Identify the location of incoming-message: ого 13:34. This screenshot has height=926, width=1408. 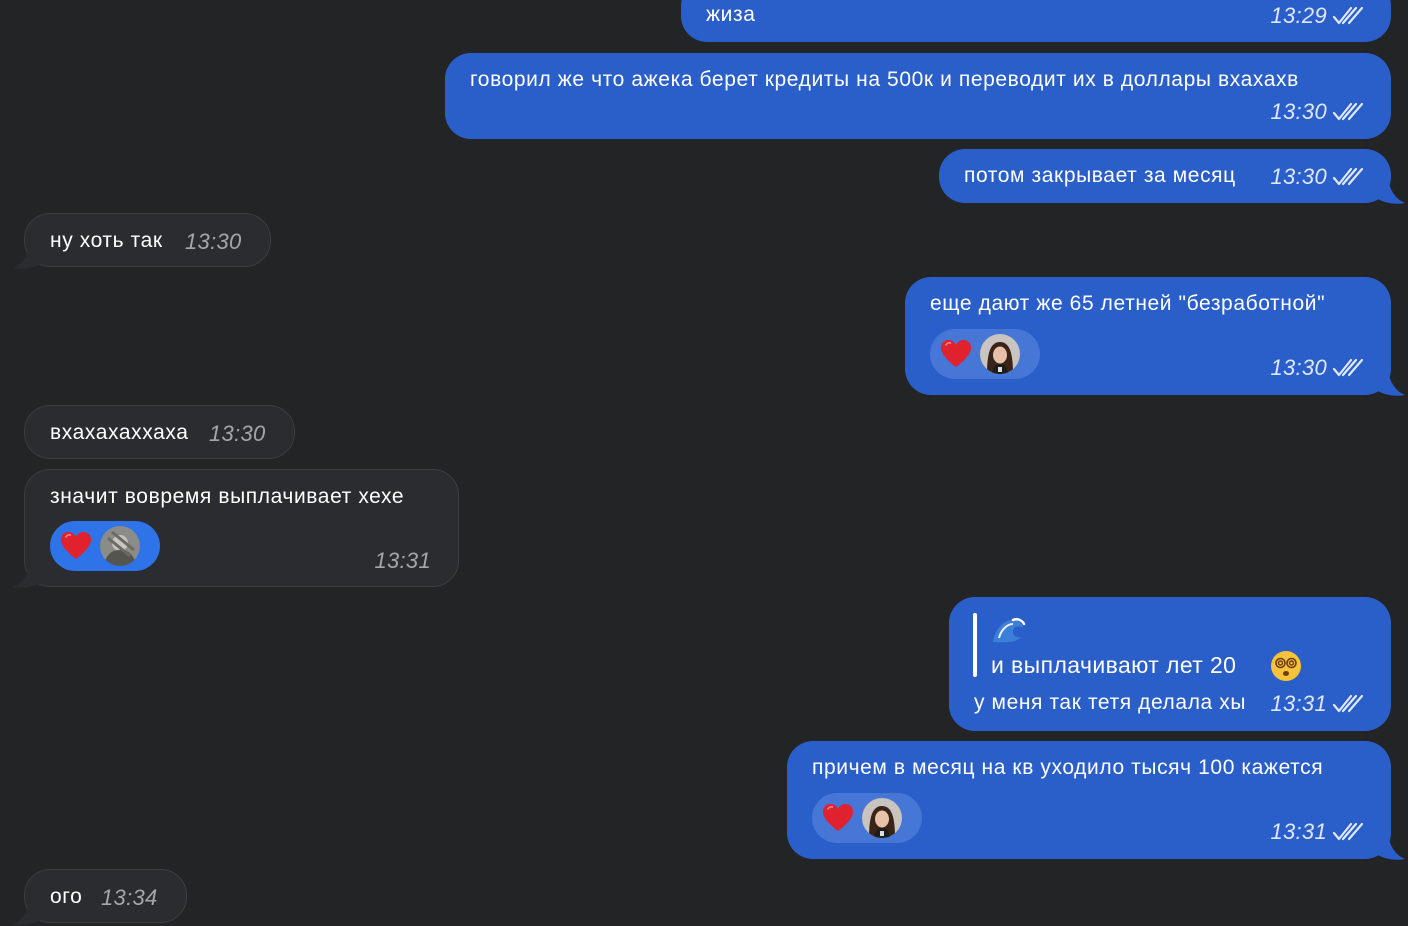
(105, 896).